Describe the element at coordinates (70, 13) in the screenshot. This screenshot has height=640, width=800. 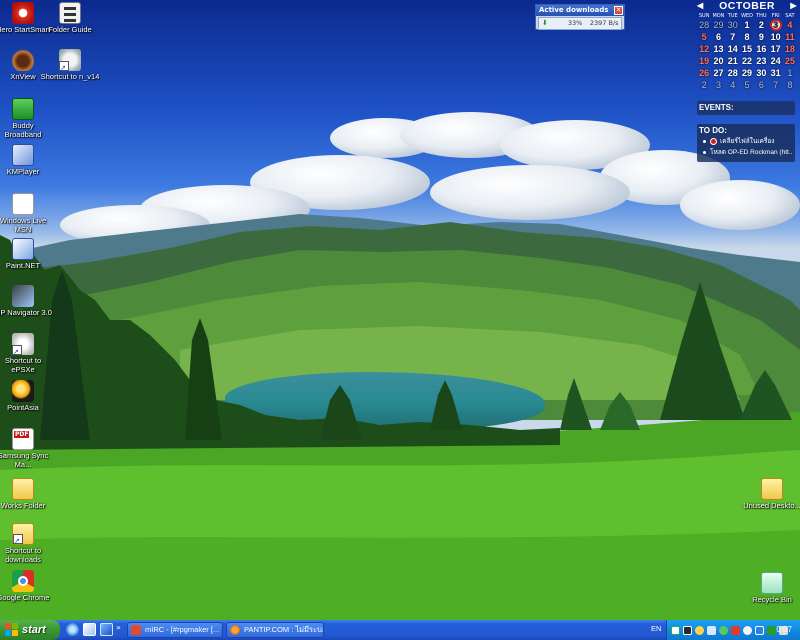
I see `folder-guide-icon` at that location.